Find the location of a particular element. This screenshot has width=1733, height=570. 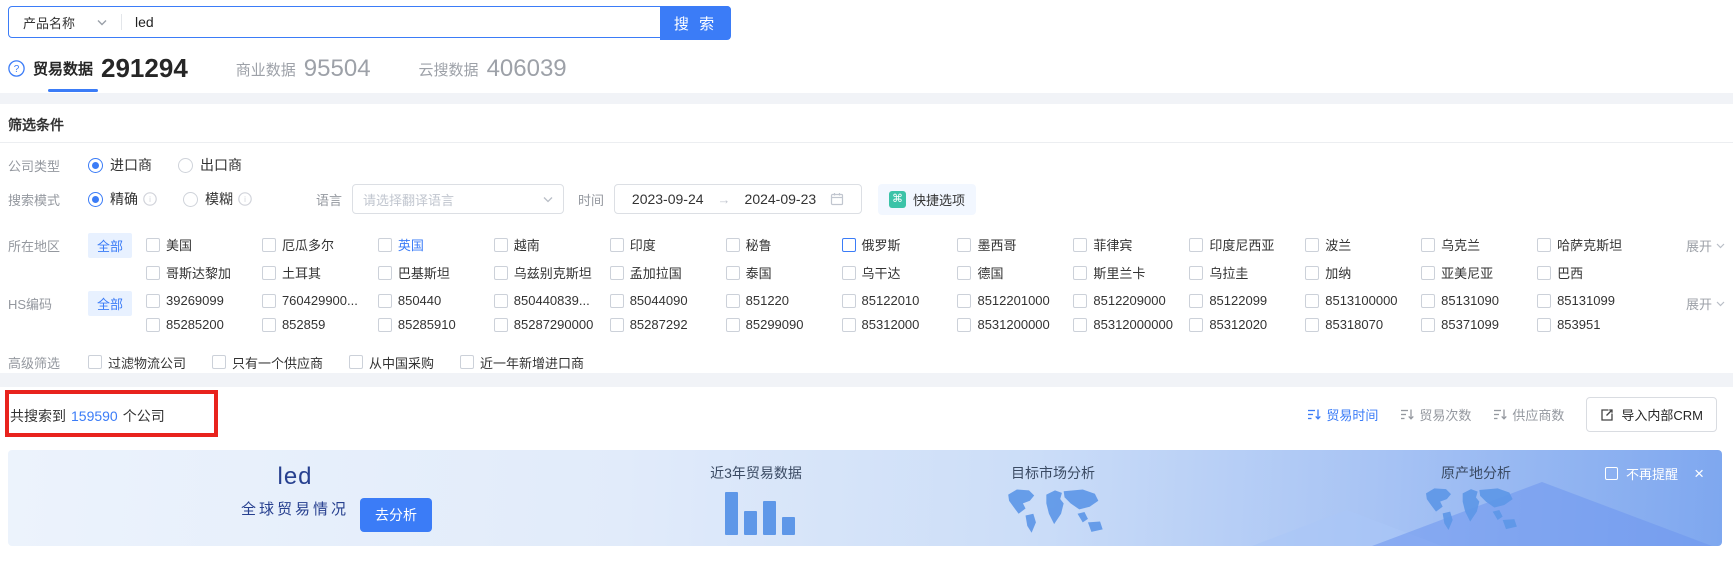

region-checkbox-item: 哥斯达黎加 is located at coordinates (204, 272).